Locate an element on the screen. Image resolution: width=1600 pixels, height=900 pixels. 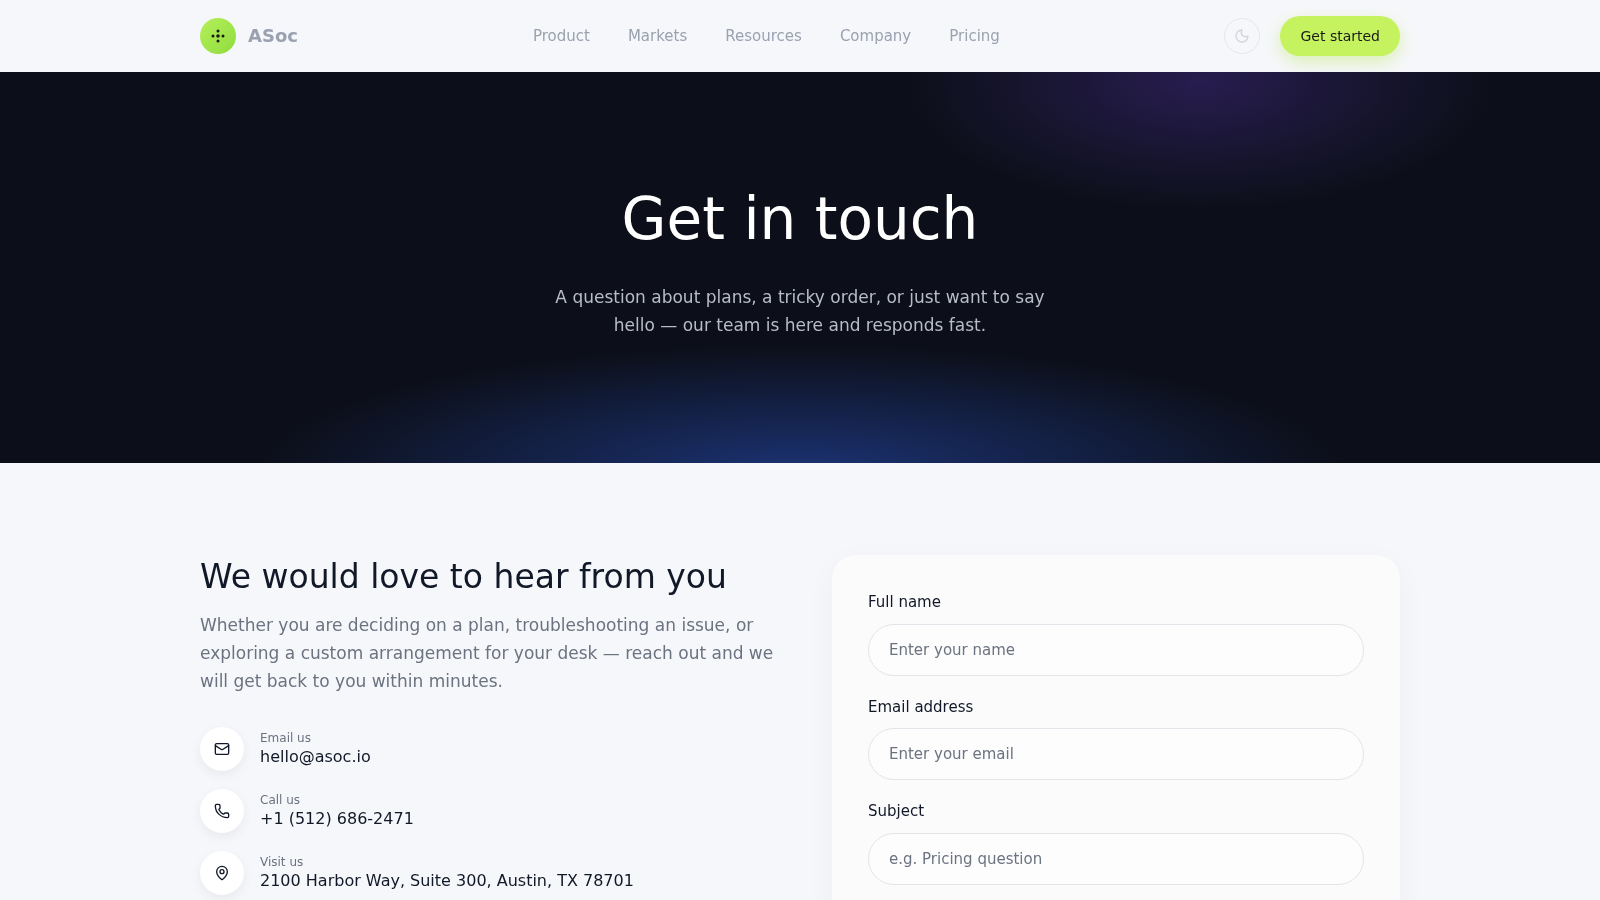
contact-value: hello@asoc.io is located at coordinates (315, 757).